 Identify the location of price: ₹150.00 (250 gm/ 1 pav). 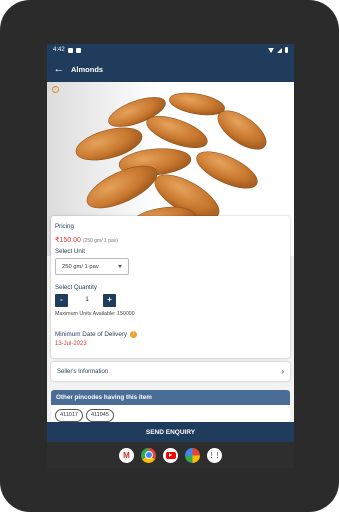
(86, 240).